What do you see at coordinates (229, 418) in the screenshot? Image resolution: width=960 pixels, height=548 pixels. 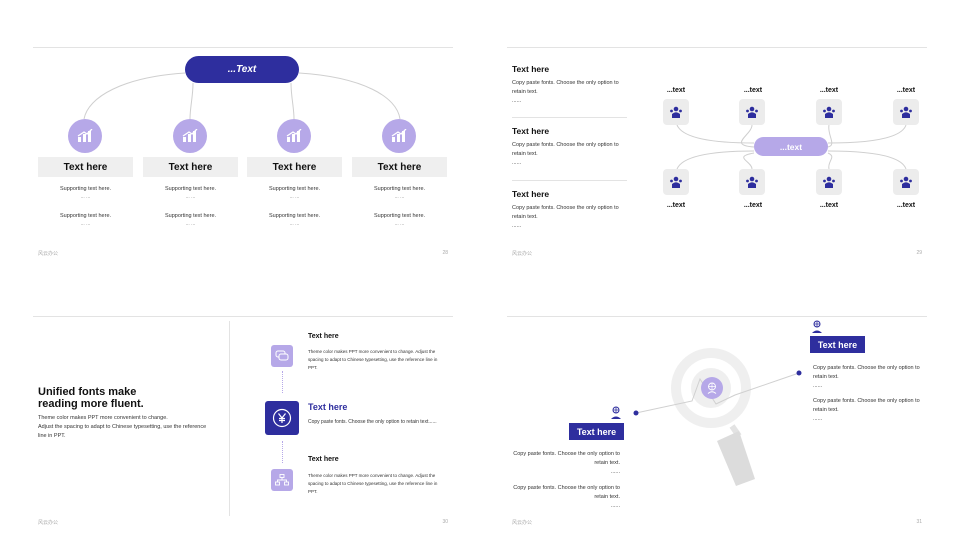 I see `column-divider` at bounding box center [229, 418].